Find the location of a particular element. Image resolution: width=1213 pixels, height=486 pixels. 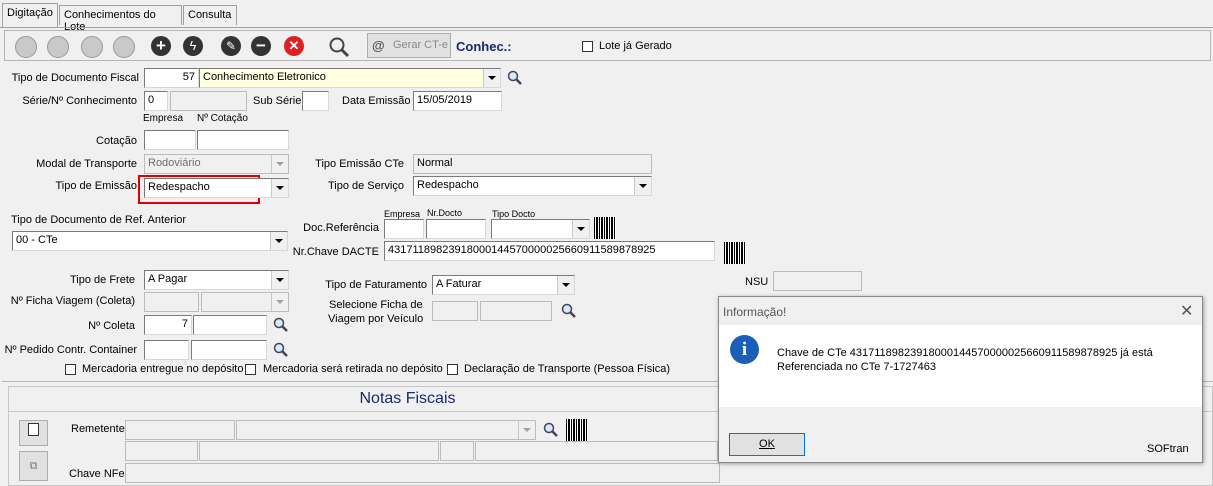

coleta-field: 7 is located at coordinates (168, 325).